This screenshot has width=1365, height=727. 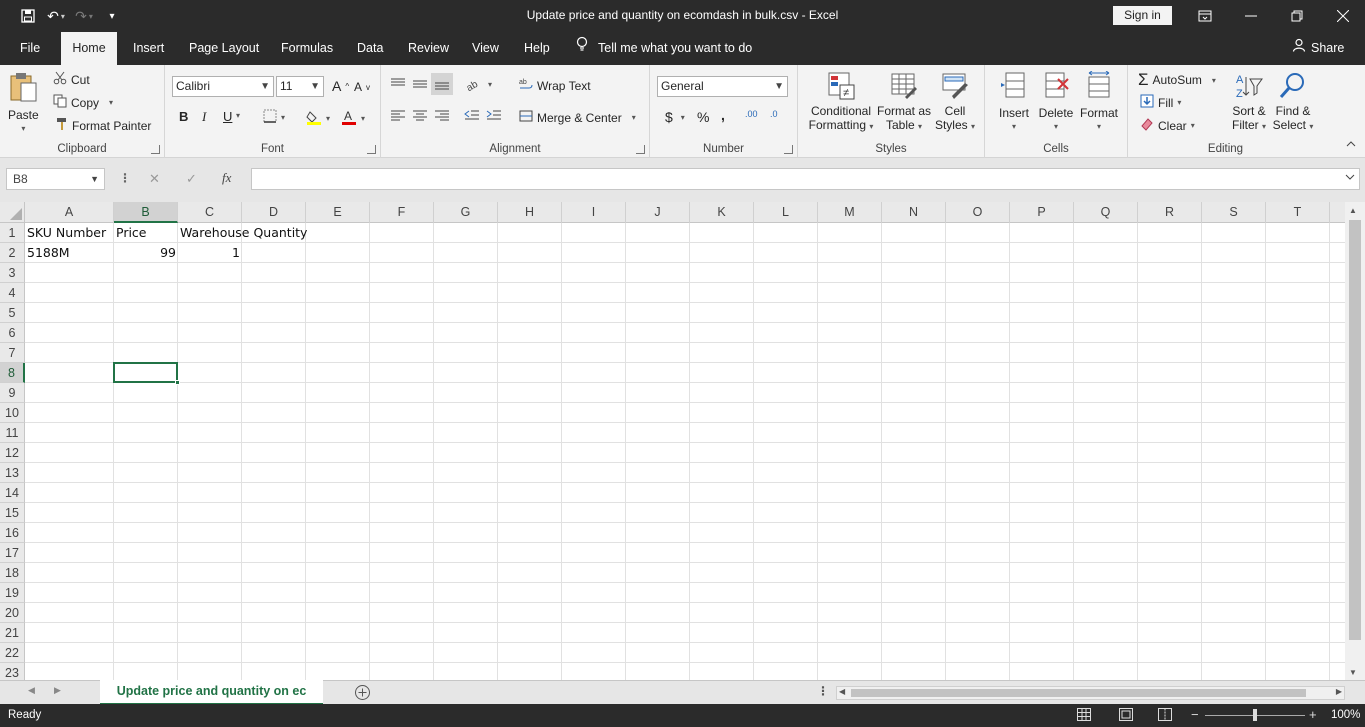 I want to click on decrease-decimal-button: .0, so click(x=774, y=114).